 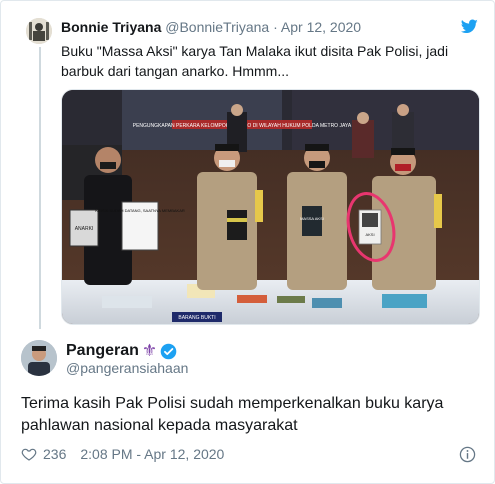 What do you see at coordinates (84, 229) in the screenshot?
I see `held-book-anarki-title: ANARKI` at bounding box center [84, 229].